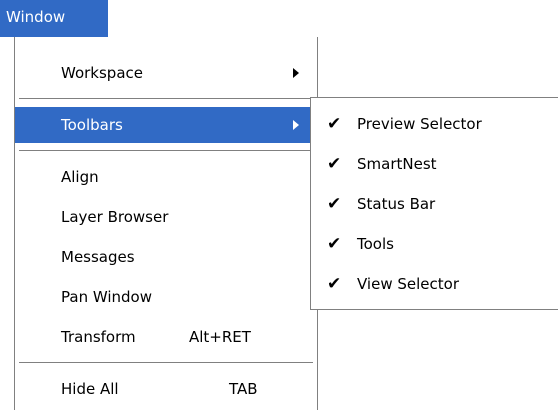 The image size is (558, 410). I want to click on submenu-item-label: Status Bar, so click(396, 204).